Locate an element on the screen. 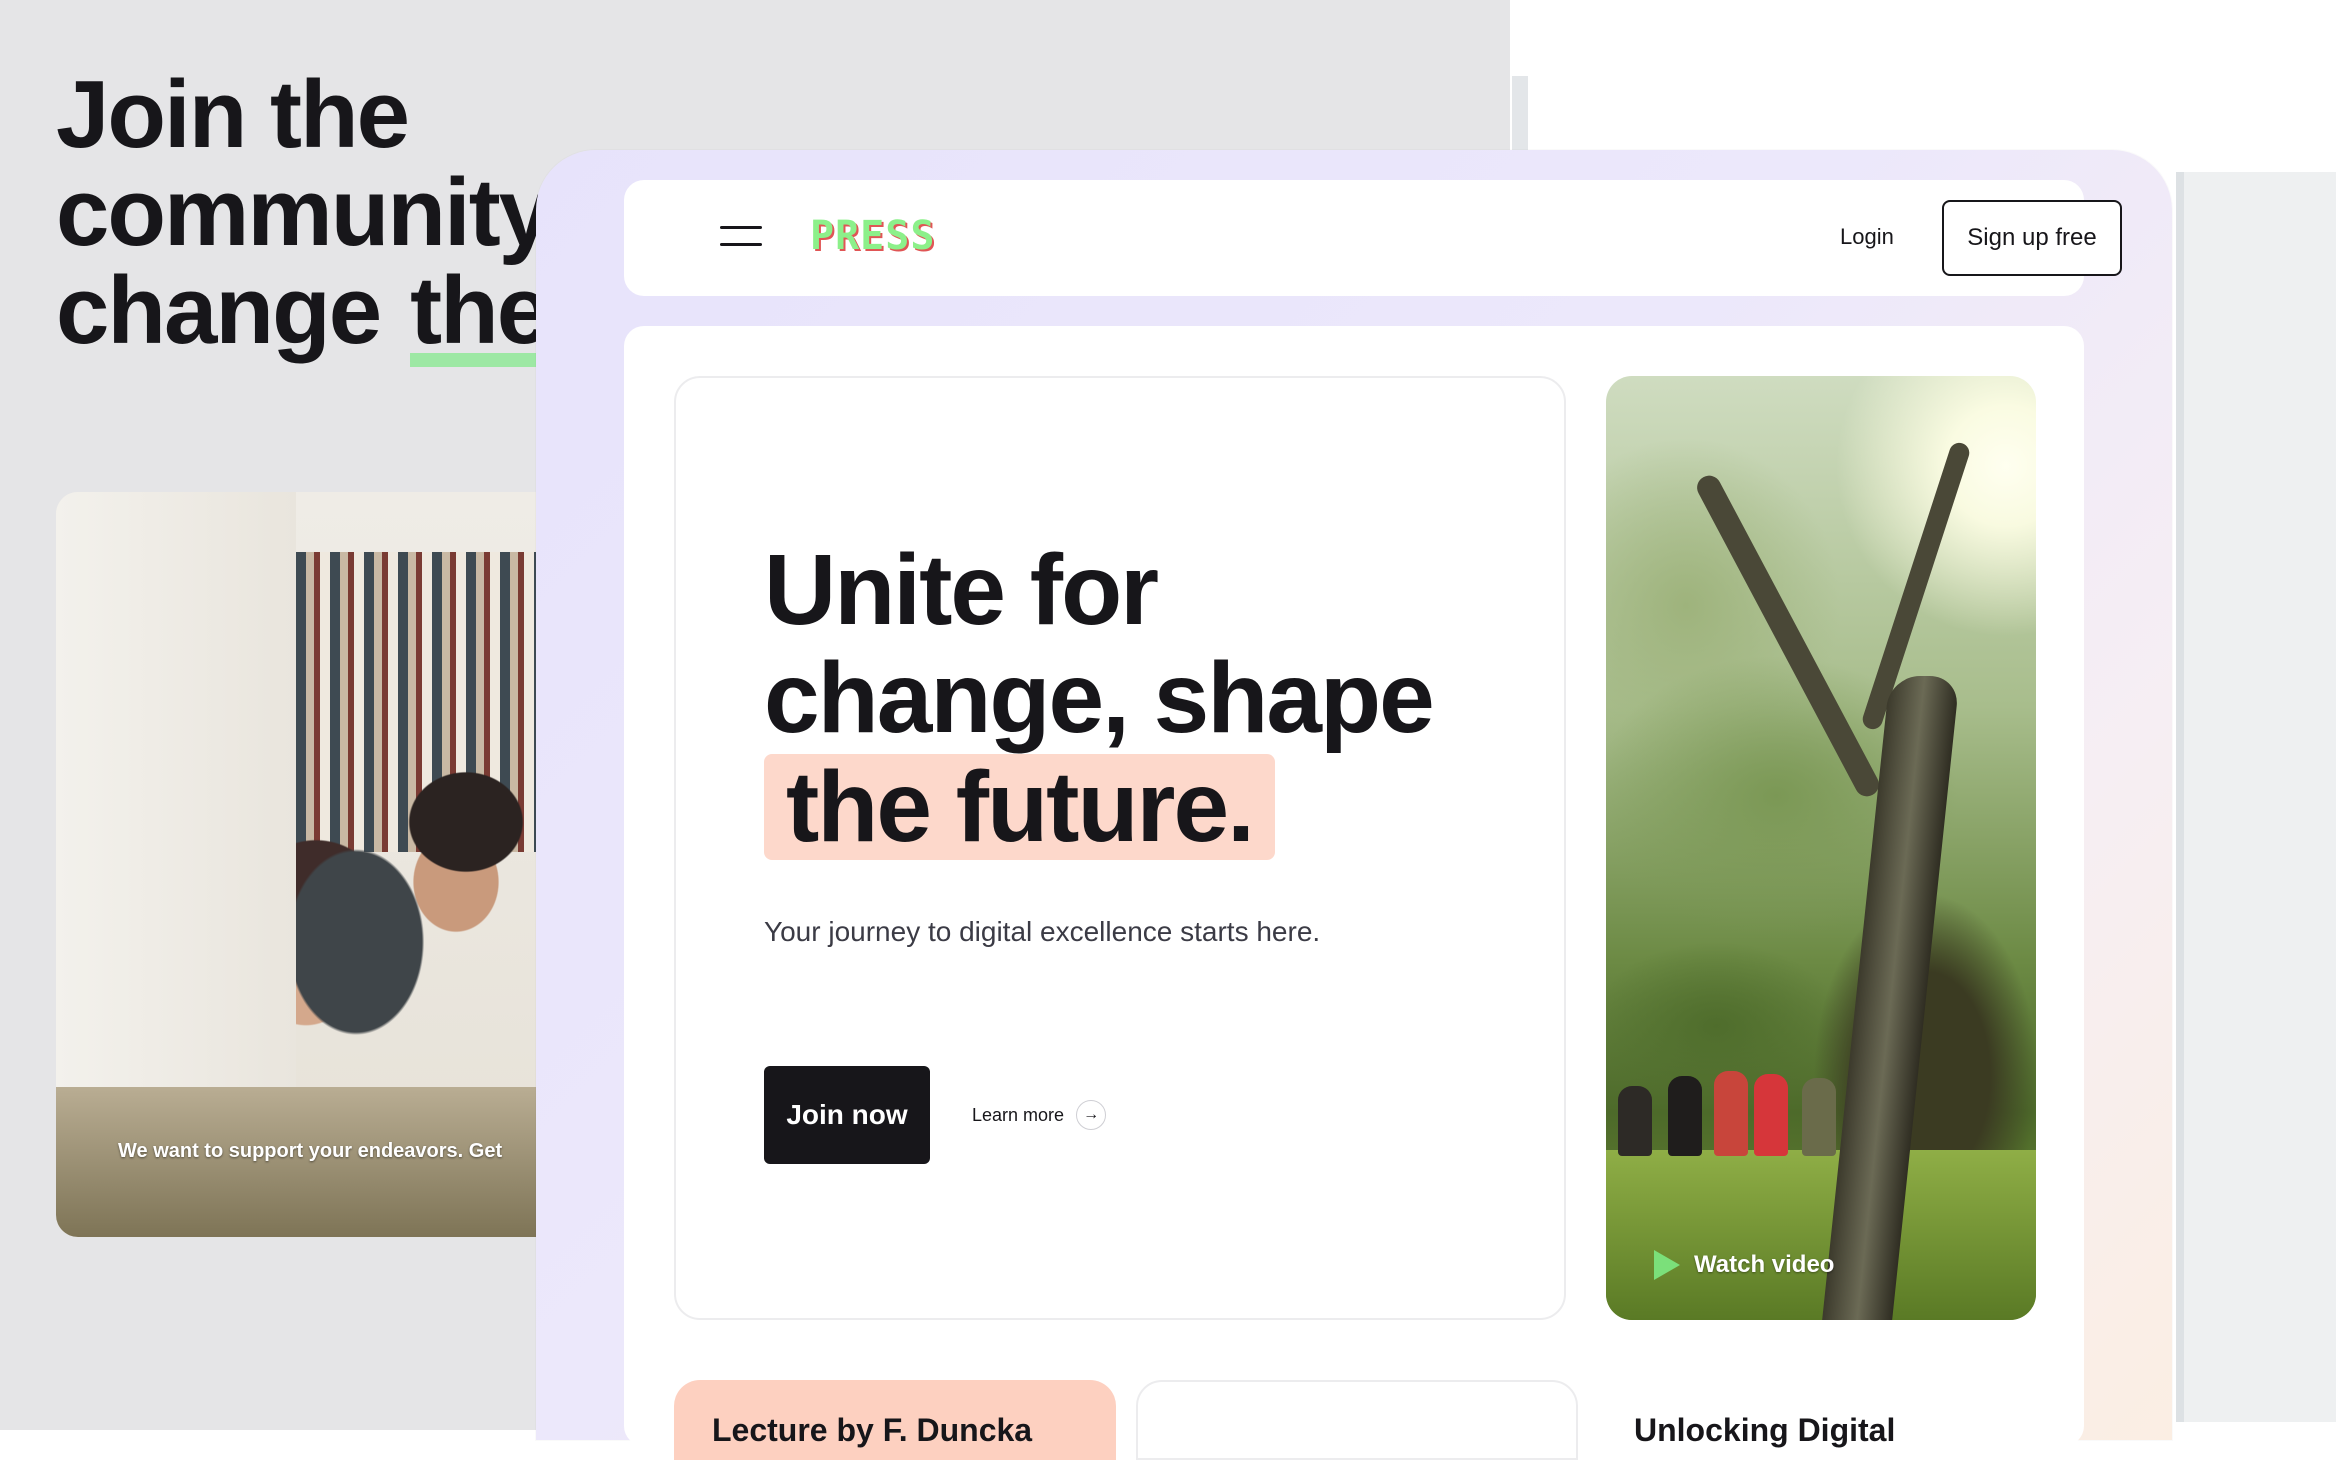 The width and height of the screenshot is (2336, 1460). community-photo: We want to support your endeavors. Get is located at coordinates (336, 864).